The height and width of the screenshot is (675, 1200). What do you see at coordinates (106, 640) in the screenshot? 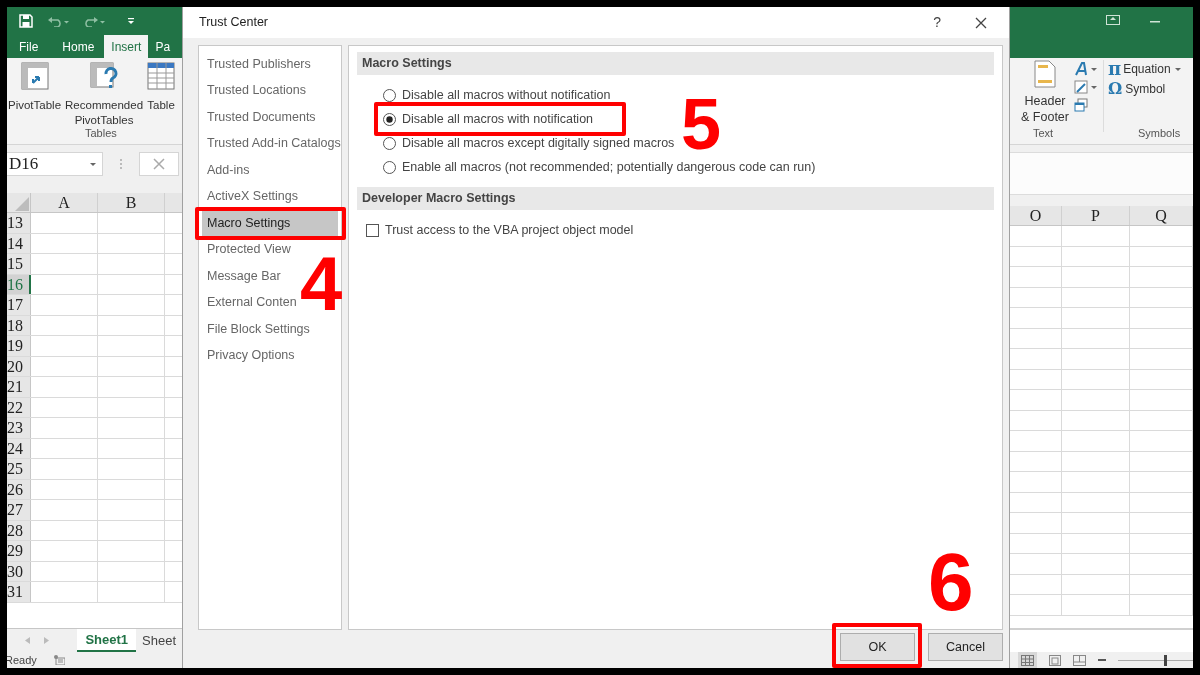
I see `sheet-tab: Sheet1` at bounding box center [106, 640].